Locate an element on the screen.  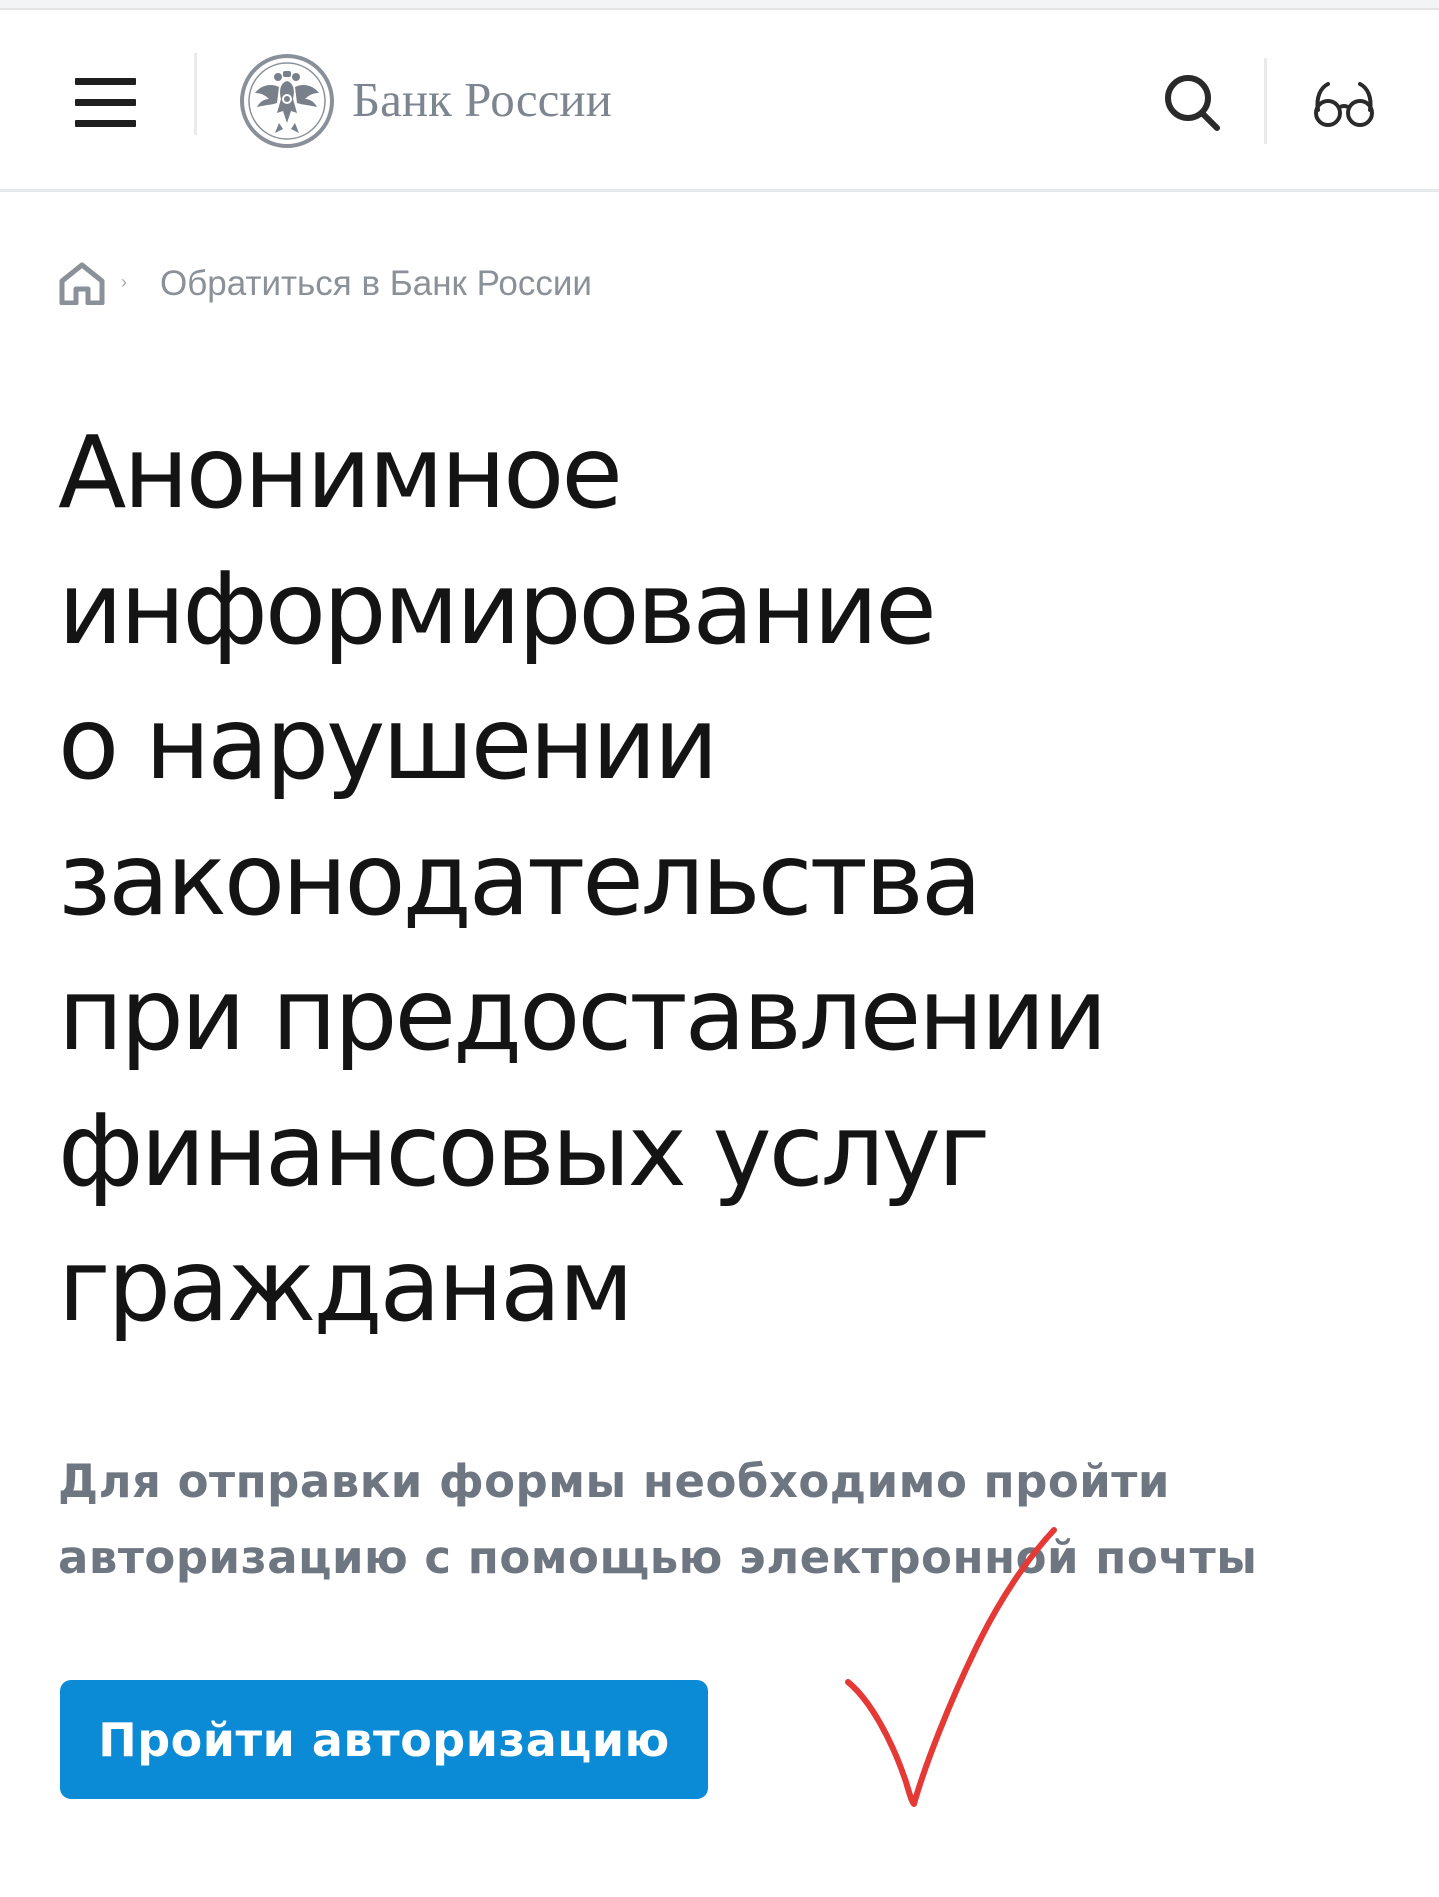
breadcrumb-link-contact-bank: Обратиться в Банк России is located at coordinates (376, 284).